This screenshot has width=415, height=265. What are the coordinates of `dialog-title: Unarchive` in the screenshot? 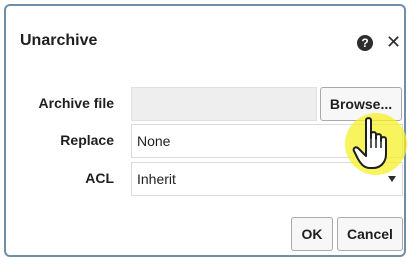 It's located at (59, 40).